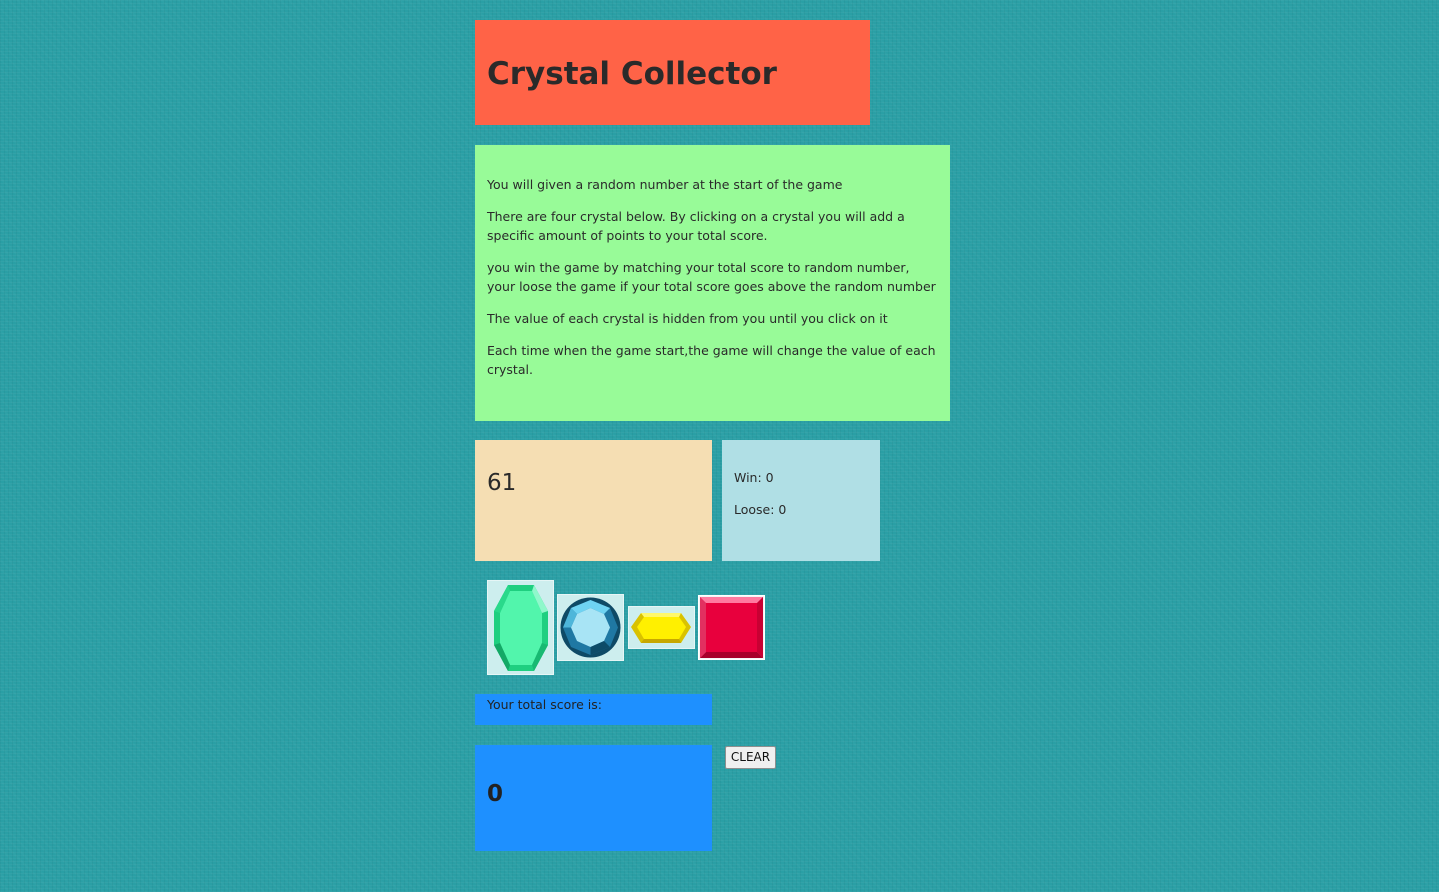  I want to click on green-crystal-icon, so click(521, 628).